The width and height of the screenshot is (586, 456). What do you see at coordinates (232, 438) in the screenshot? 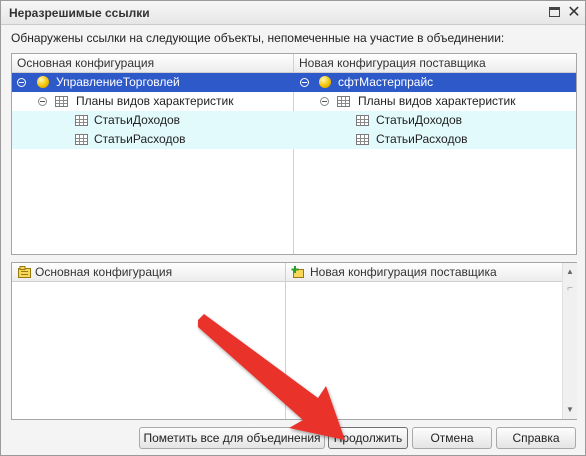
I see `mark-all-button: Пометить все для объединения` at bounding box center [232, 438].